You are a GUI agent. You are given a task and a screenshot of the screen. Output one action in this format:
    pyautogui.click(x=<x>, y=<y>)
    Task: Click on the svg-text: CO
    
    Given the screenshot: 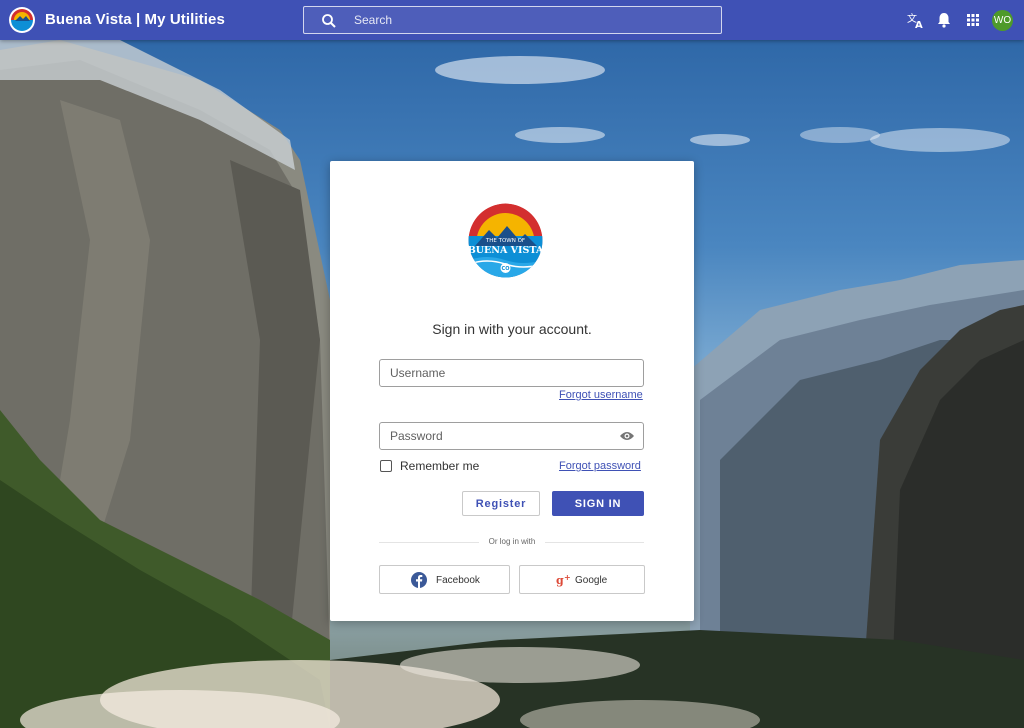 What is the action you would take?
    pyautogui.click(x=506, y=269)
    